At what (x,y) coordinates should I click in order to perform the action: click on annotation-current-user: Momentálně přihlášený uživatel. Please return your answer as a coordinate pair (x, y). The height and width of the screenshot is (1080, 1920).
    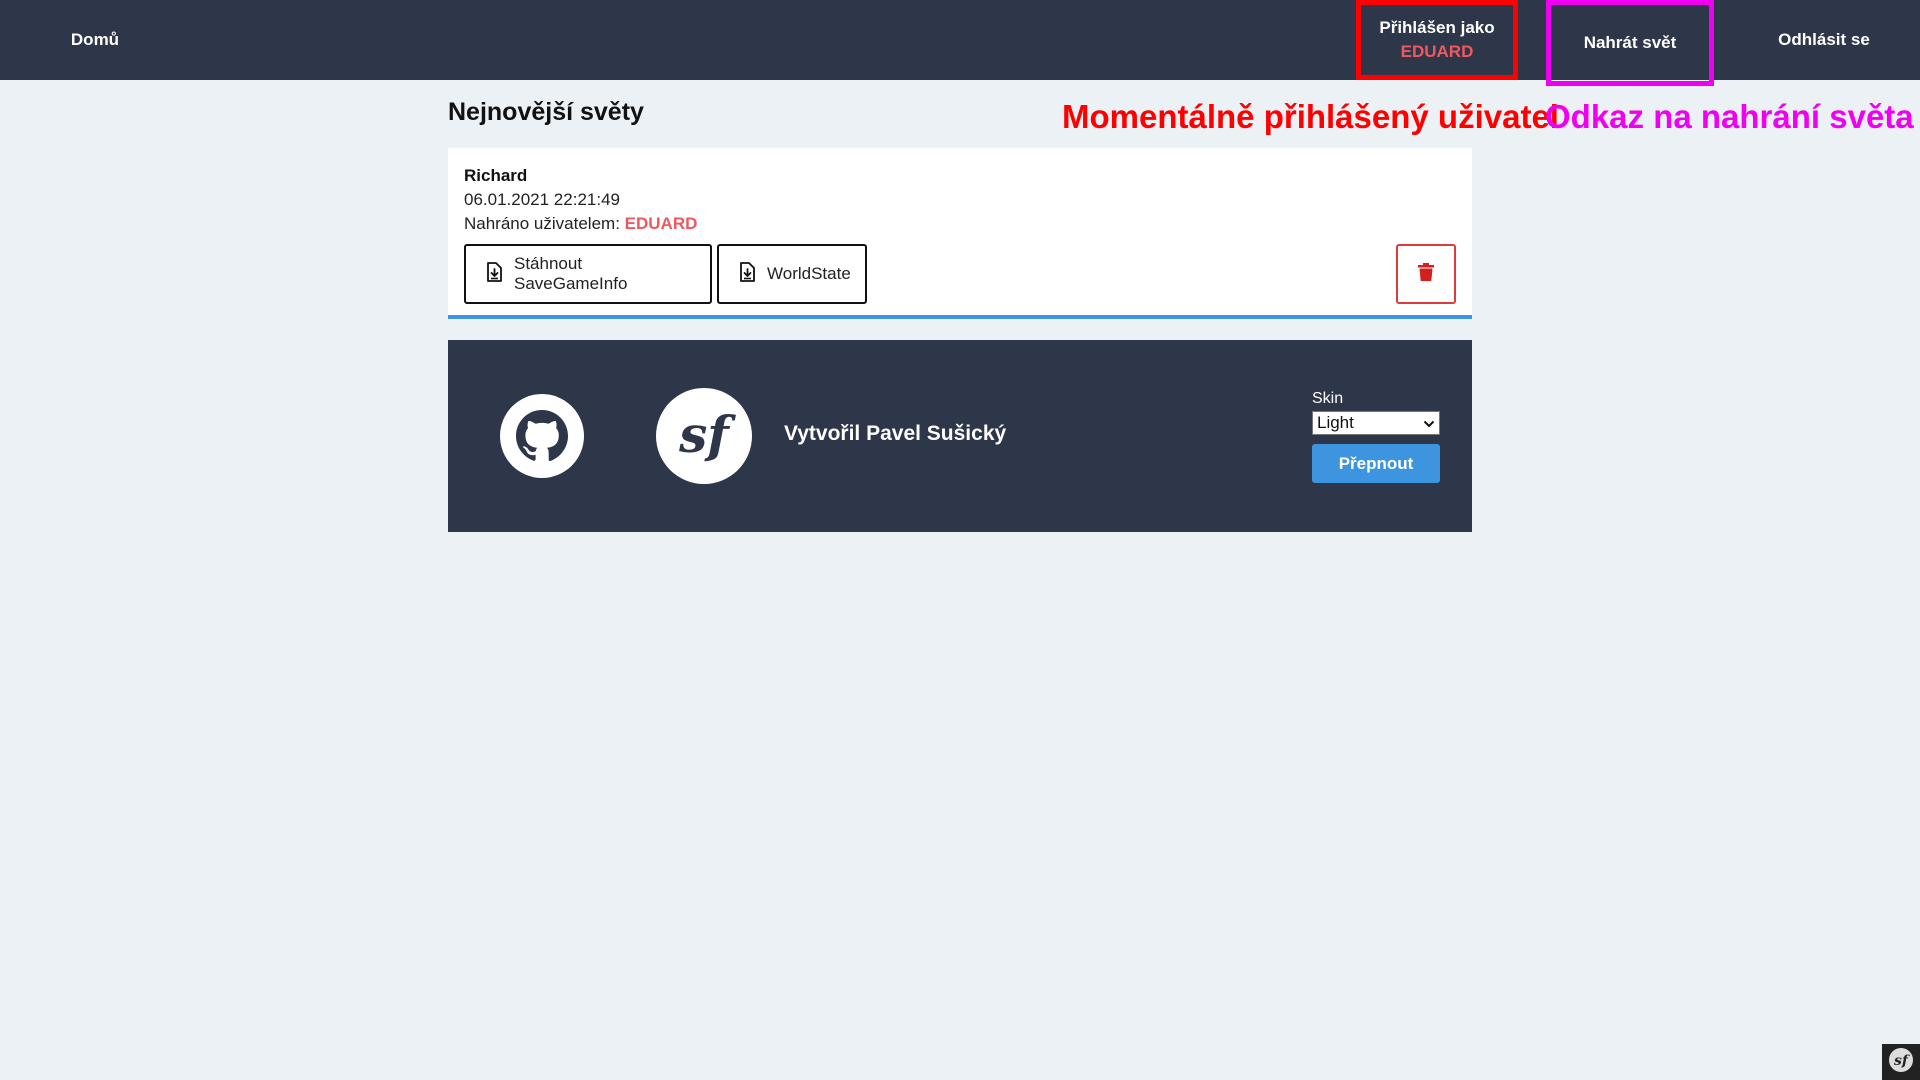
    Looking at the image, I should click on (1310, 116).